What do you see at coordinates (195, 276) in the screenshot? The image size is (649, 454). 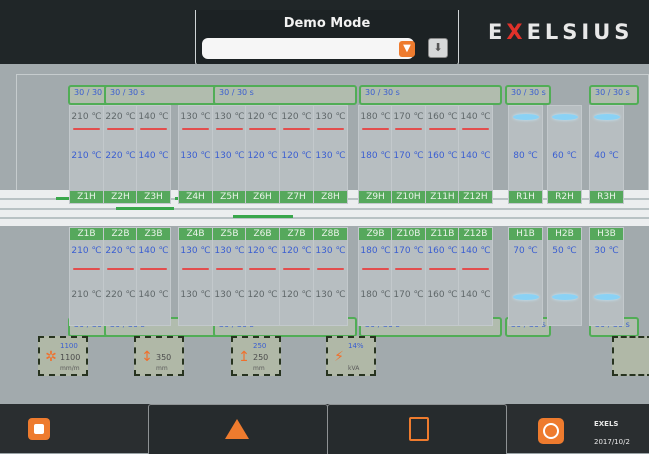 I see `zone-z4b: Z4B 130 ℃ 130 ℃` at bounding box center [195, 276].